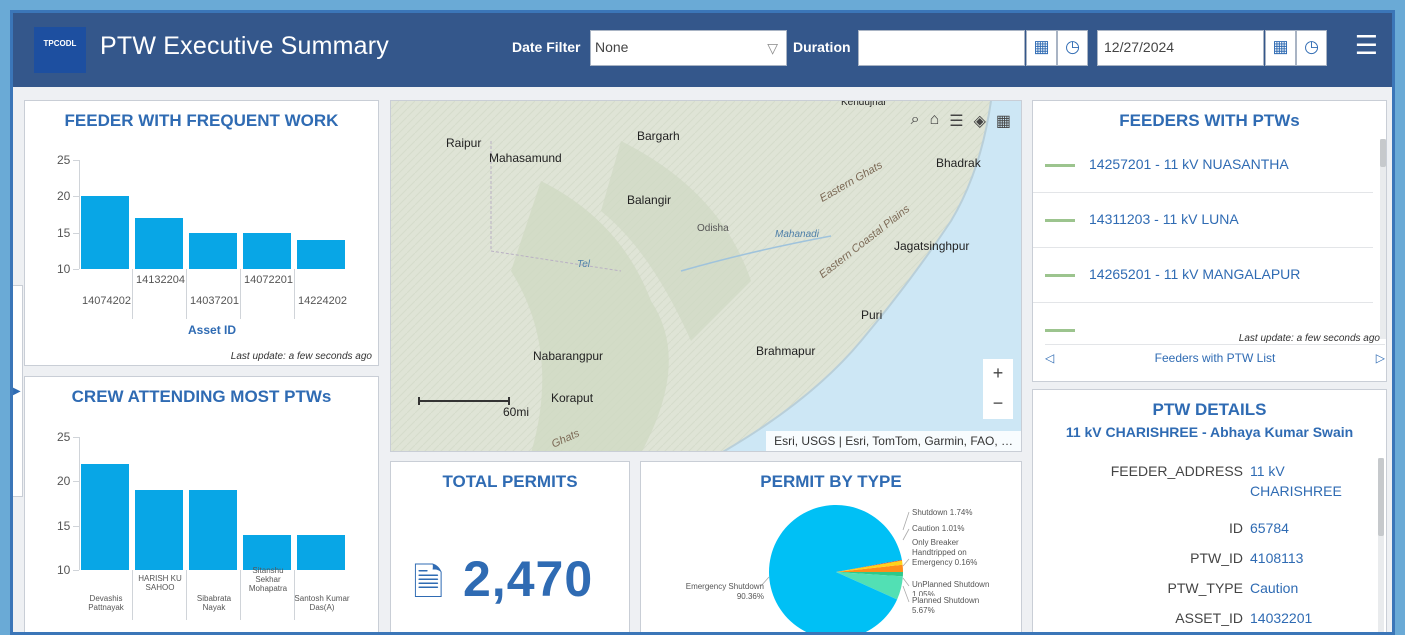 Image resolution: width=1405 pixels, height=635 pixels. Describe the element at coordinates (428, 583) in the screenshot. I see `document-icon: 🗎` at that location.